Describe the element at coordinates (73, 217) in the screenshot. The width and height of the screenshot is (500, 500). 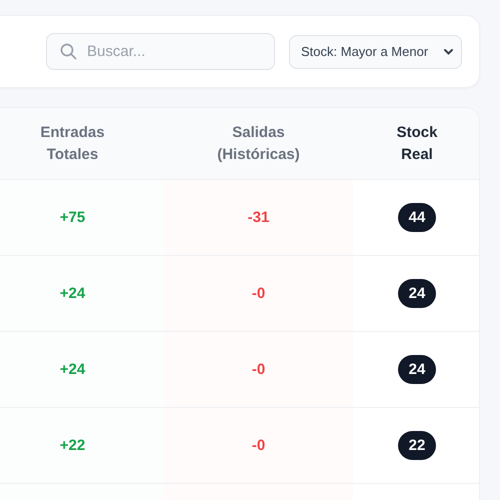
I see `entries-value: +75` at that location.